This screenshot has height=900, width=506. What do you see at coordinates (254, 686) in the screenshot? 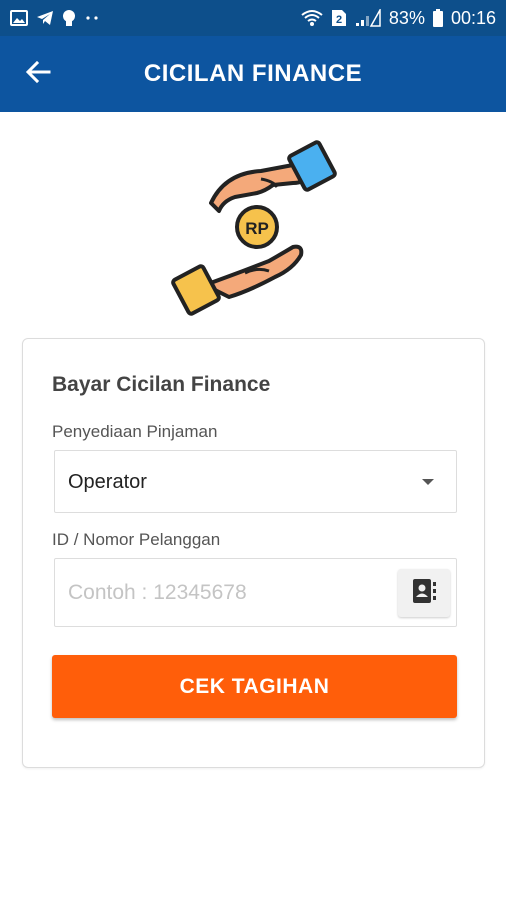
I see `check-bill-button: CEK TAGIHAN` at bounding box center [254, 686].